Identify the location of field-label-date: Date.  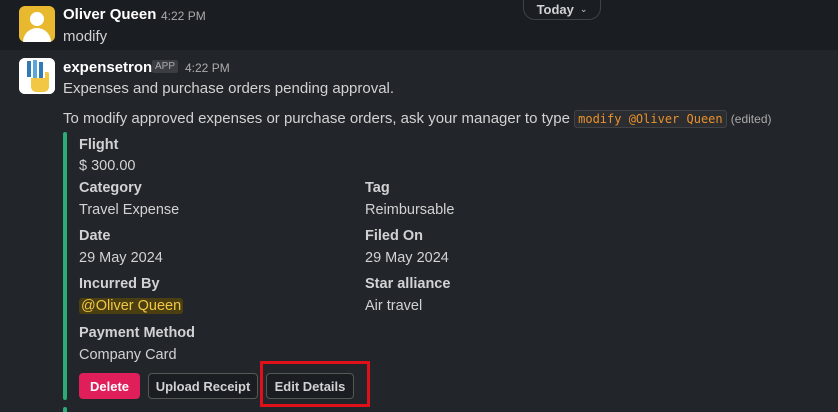
(95, 236).